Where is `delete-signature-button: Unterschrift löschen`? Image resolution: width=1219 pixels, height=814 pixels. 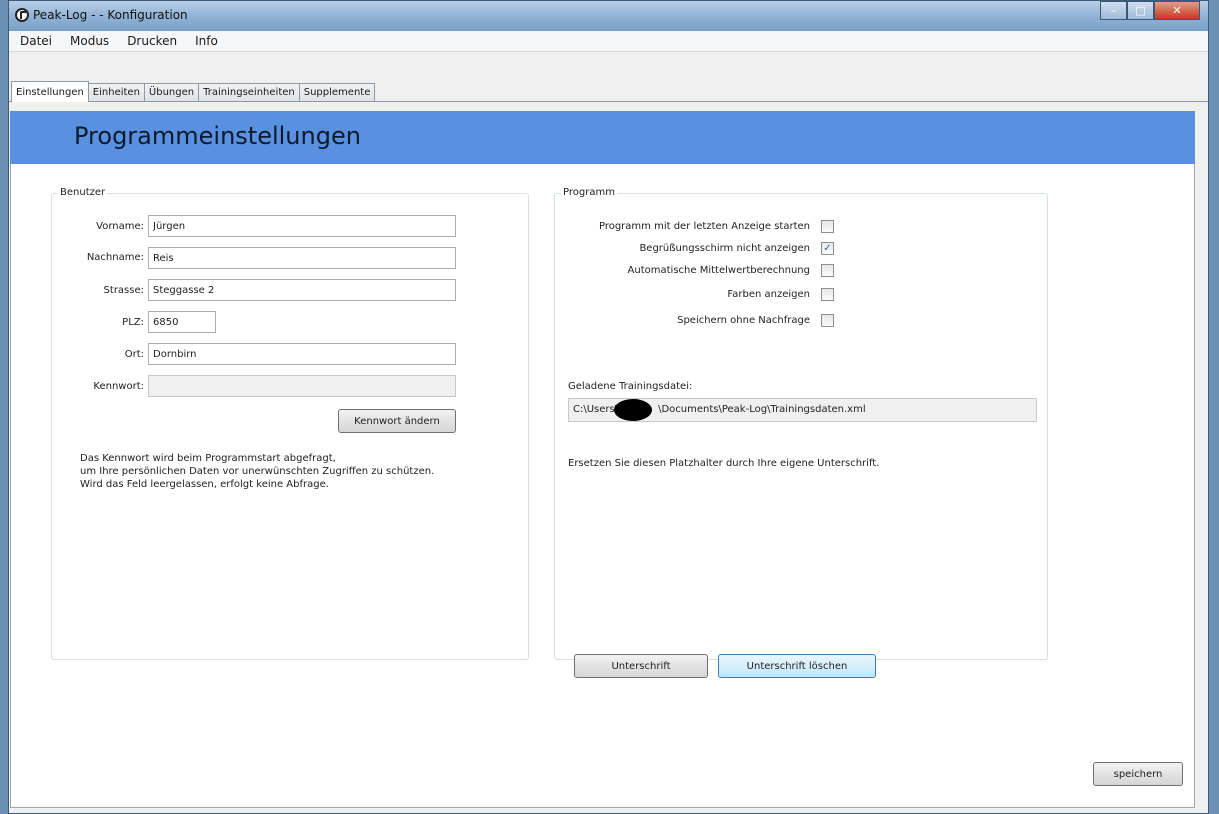
delete-signature-button: Unterschrift löschen is located at coordinates (797, 666).